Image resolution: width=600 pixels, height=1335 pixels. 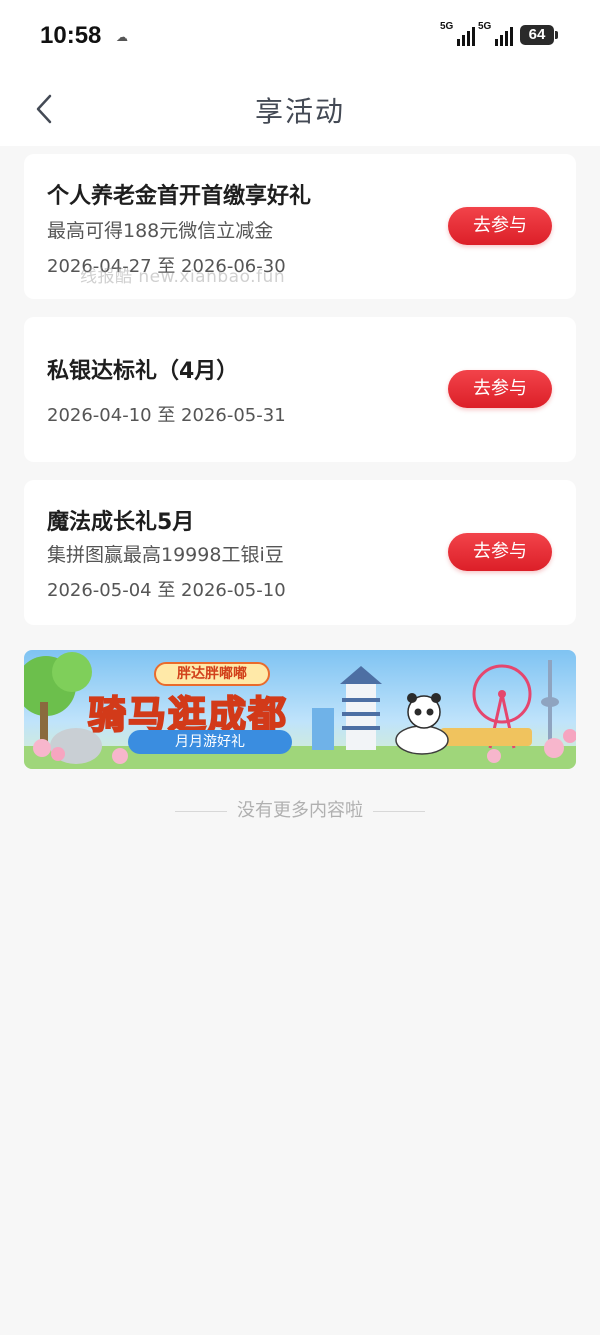 What do you see at coordinates (300, 389) in the screenshot?
I see `activity-card: 私银达标礼（4月） 2026-04-10 至 2026-05-31 去参与` at bounding box center [300, 389].